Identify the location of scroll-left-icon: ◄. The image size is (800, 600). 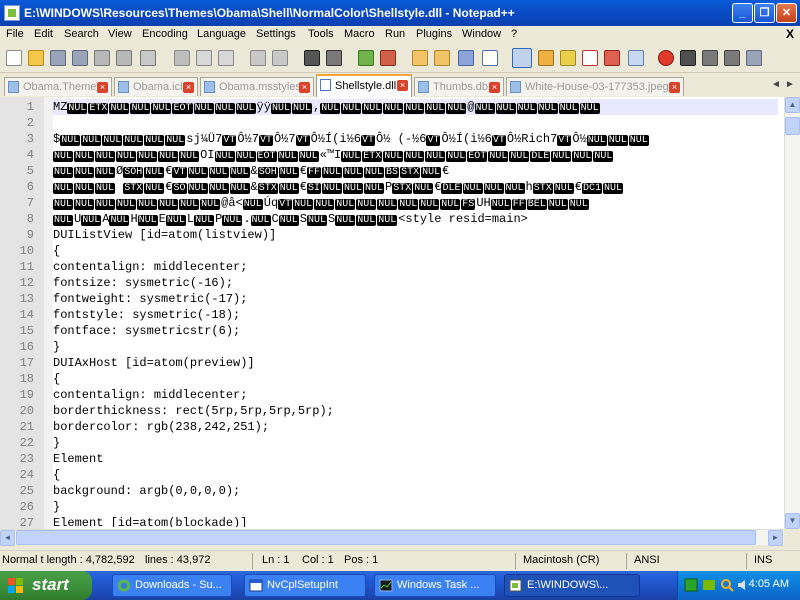
(7, 538).